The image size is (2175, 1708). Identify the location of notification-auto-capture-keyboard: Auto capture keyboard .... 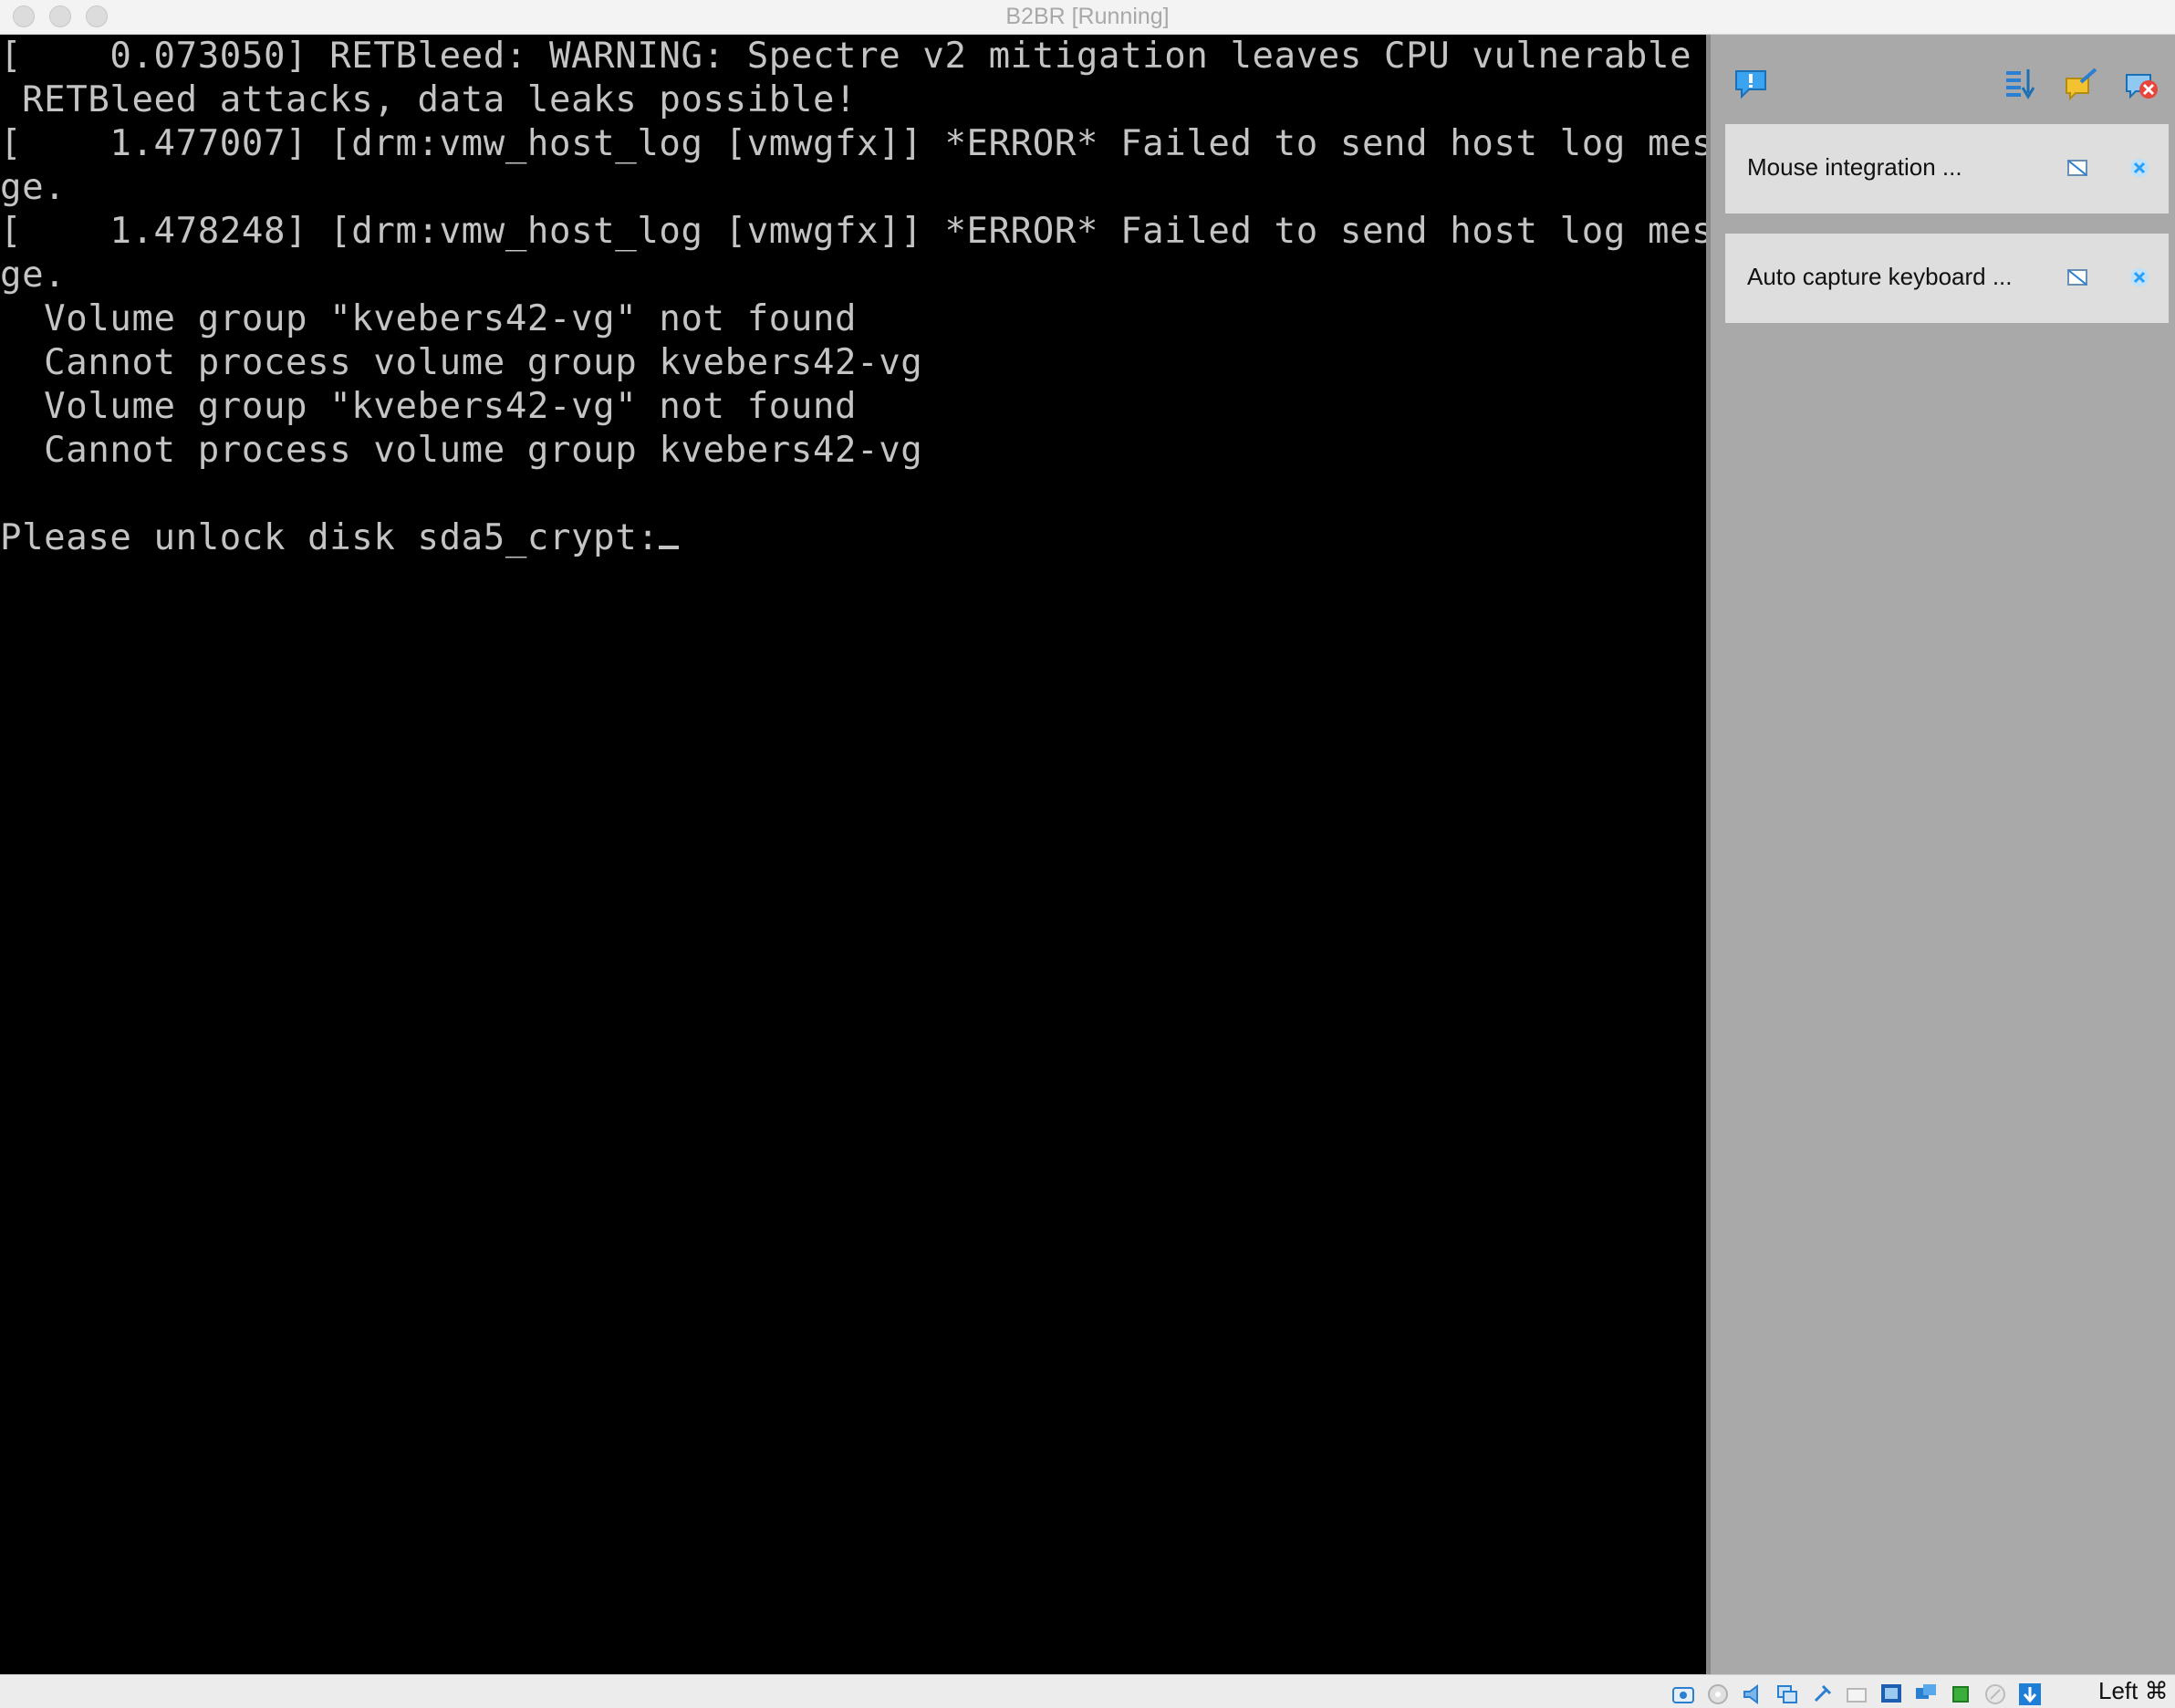
(1947, 279).